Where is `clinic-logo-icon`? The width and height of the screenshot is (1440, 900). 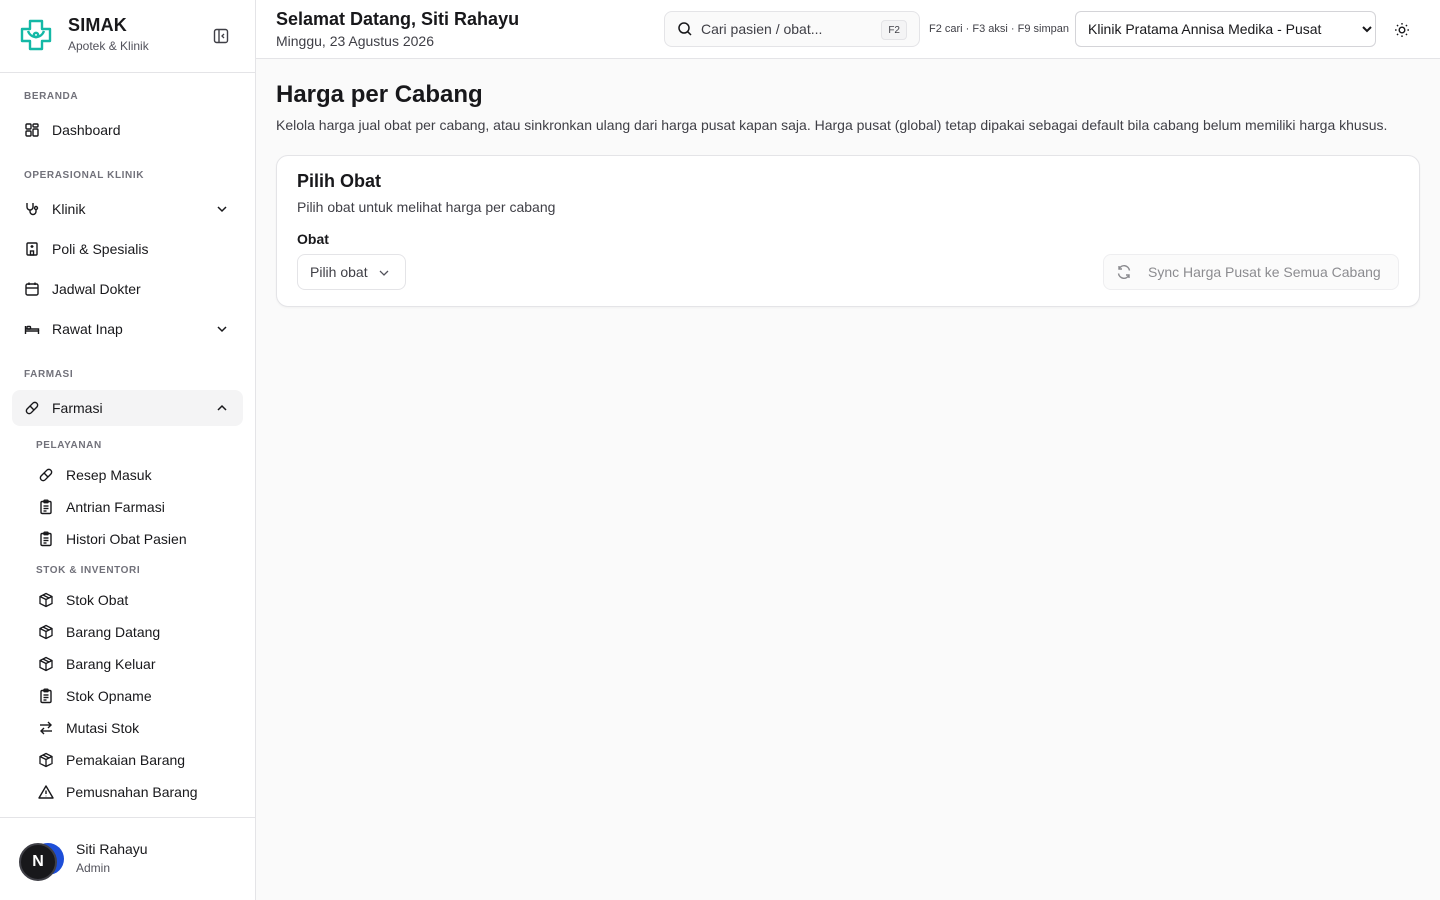
clinic-logo-icon is located at coordinates (36, 35).